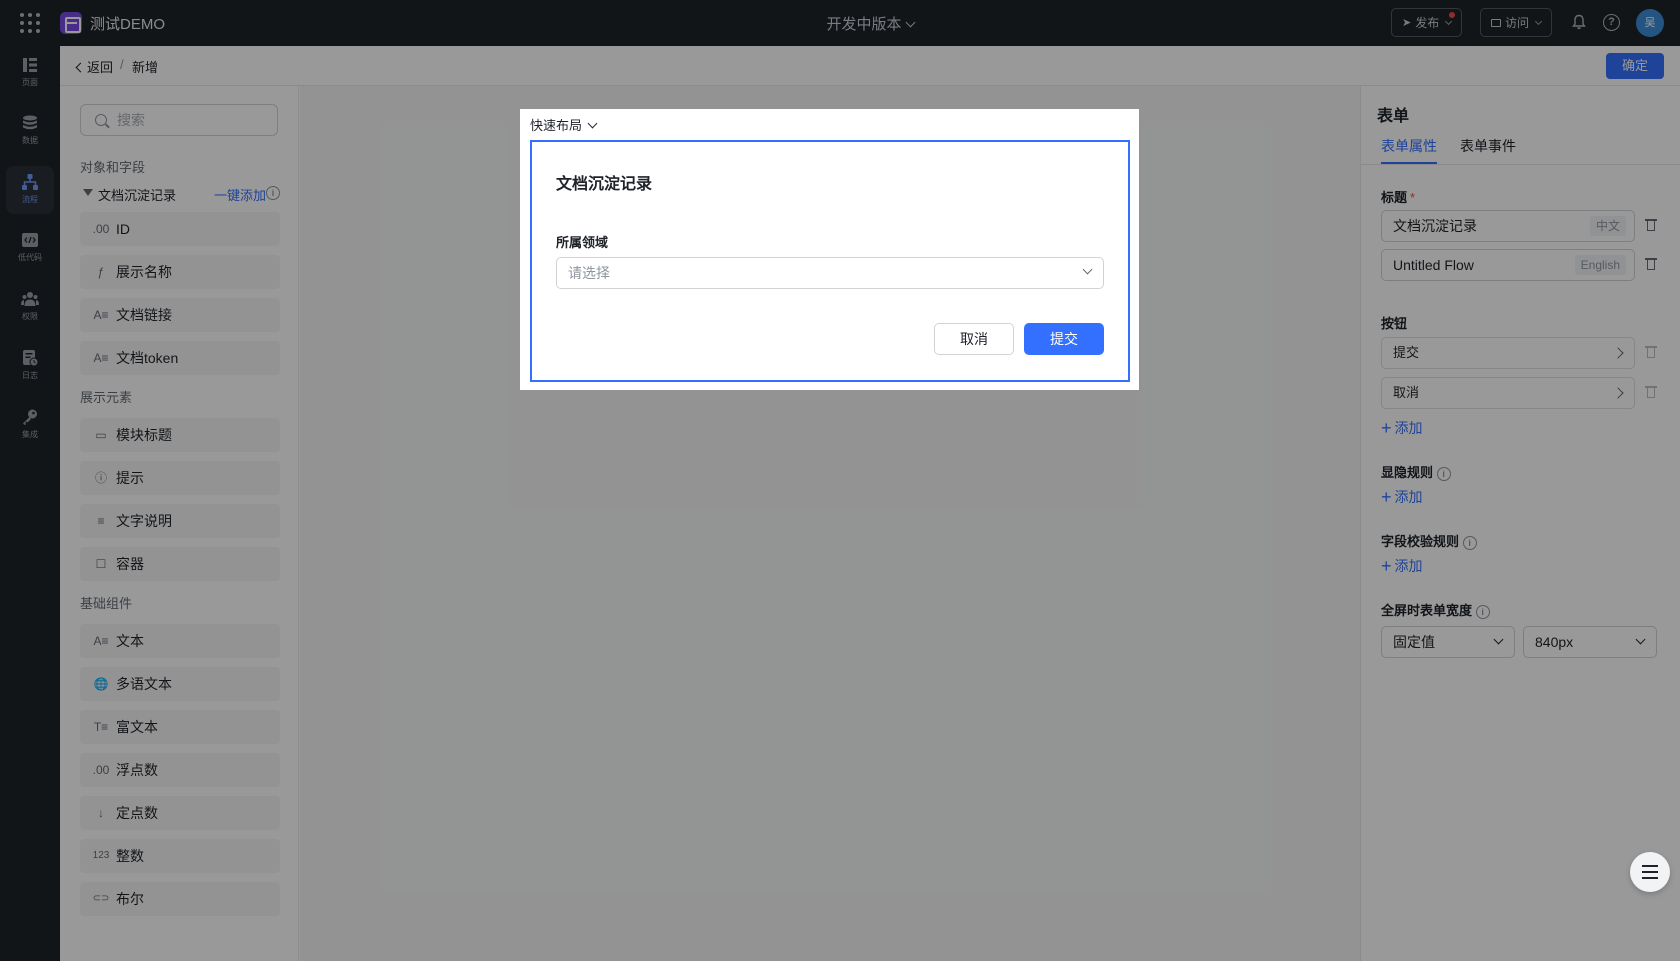  Describe the element at coordinates (1064, 339) in the screenshot. I see `submit-button: 提交` at that location.